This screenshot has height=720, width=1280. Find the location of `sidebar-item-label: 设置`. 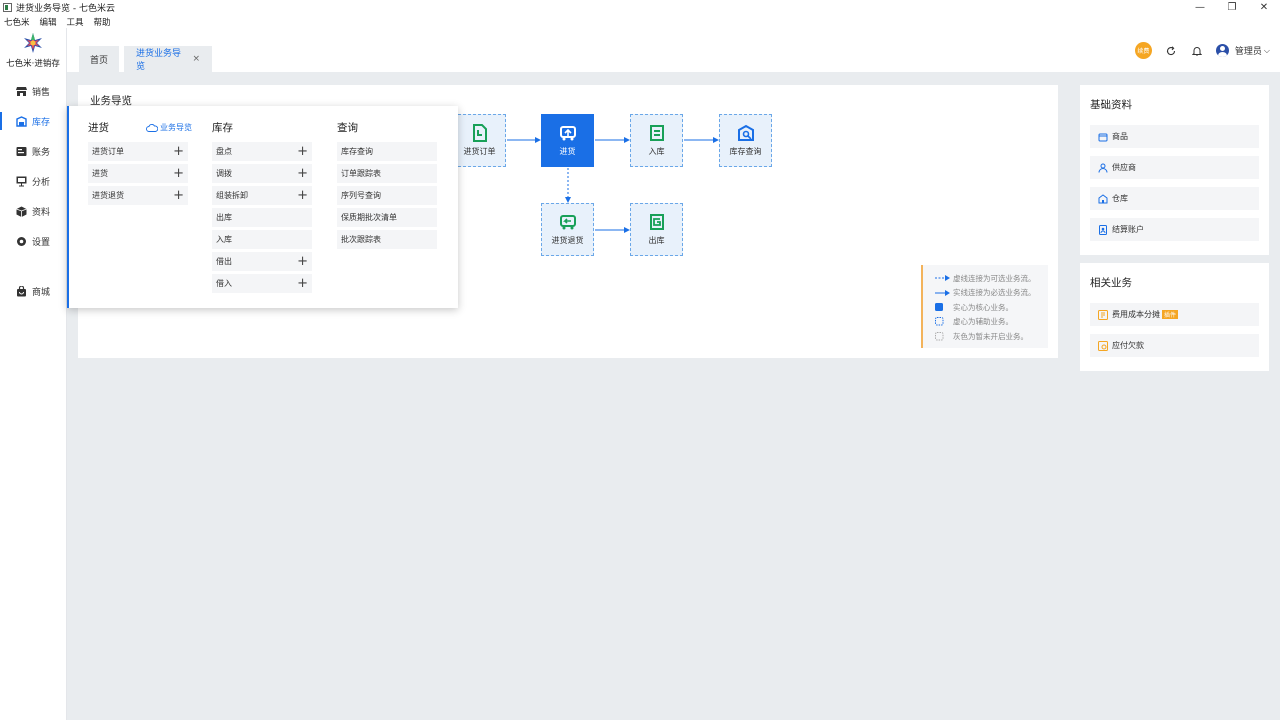

sidebar-item-label: 设置 is located at coordinates (41, 242).